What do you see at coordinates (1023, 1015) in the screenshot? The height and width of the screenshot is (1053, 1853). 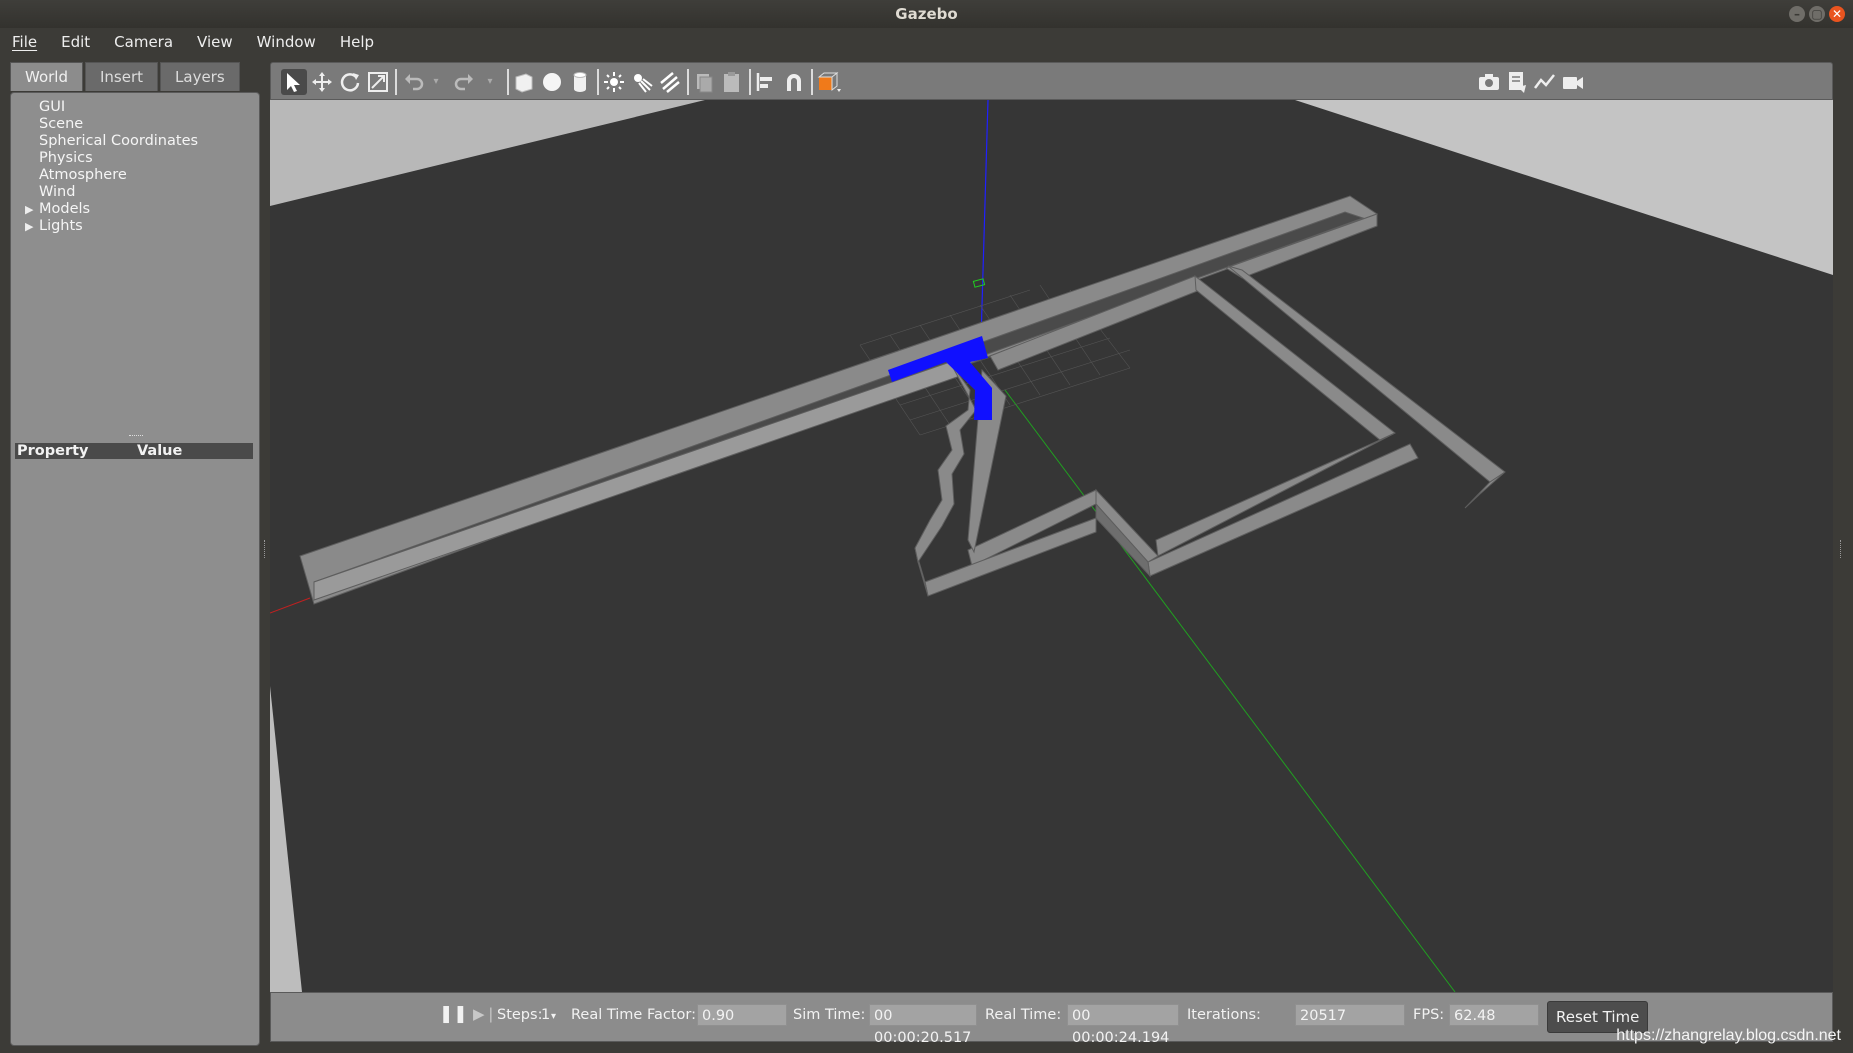 I see `real-time-label: Real Time:` at bounding box center [1023, 1015].